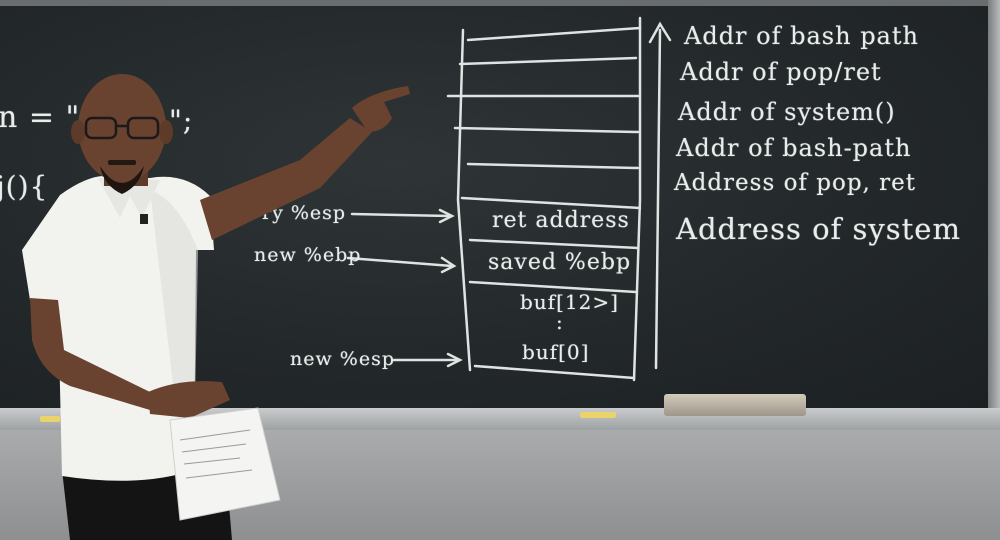 The image size is (1000, 540). Describe the element at coordinates (122, 128) in the screenshot. I see `head` at that location.